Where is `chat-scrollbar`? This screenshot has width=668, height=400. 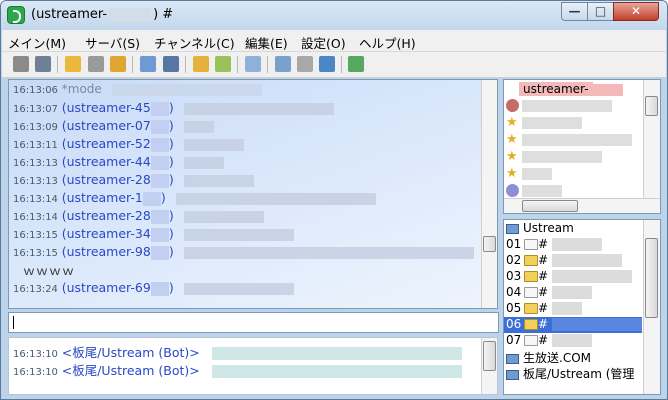 chat-scrollbar is located at coordinates (489, 194).